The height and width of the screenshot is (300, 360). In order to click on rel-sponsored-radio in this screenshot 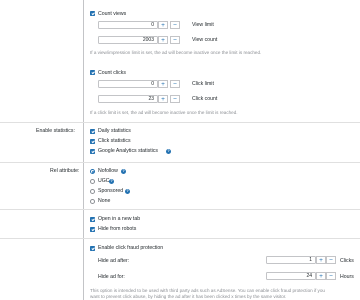, I will do `click(92, 191)`.